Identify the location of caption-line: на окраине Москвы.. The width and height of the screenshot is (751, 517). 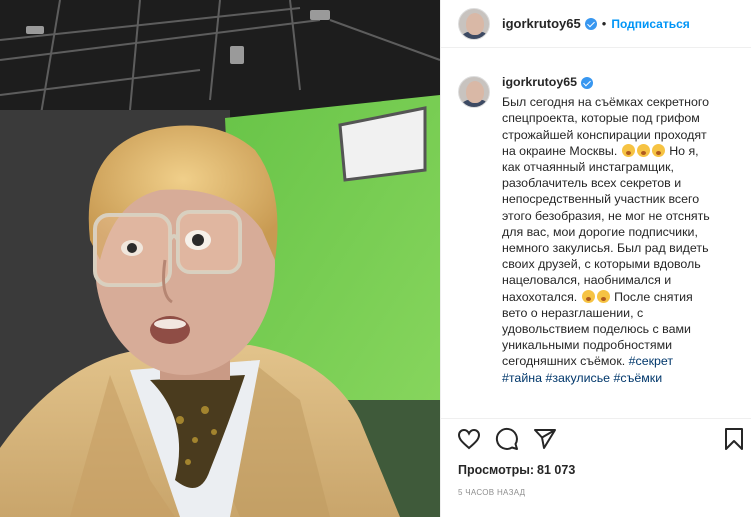
(560, 150).